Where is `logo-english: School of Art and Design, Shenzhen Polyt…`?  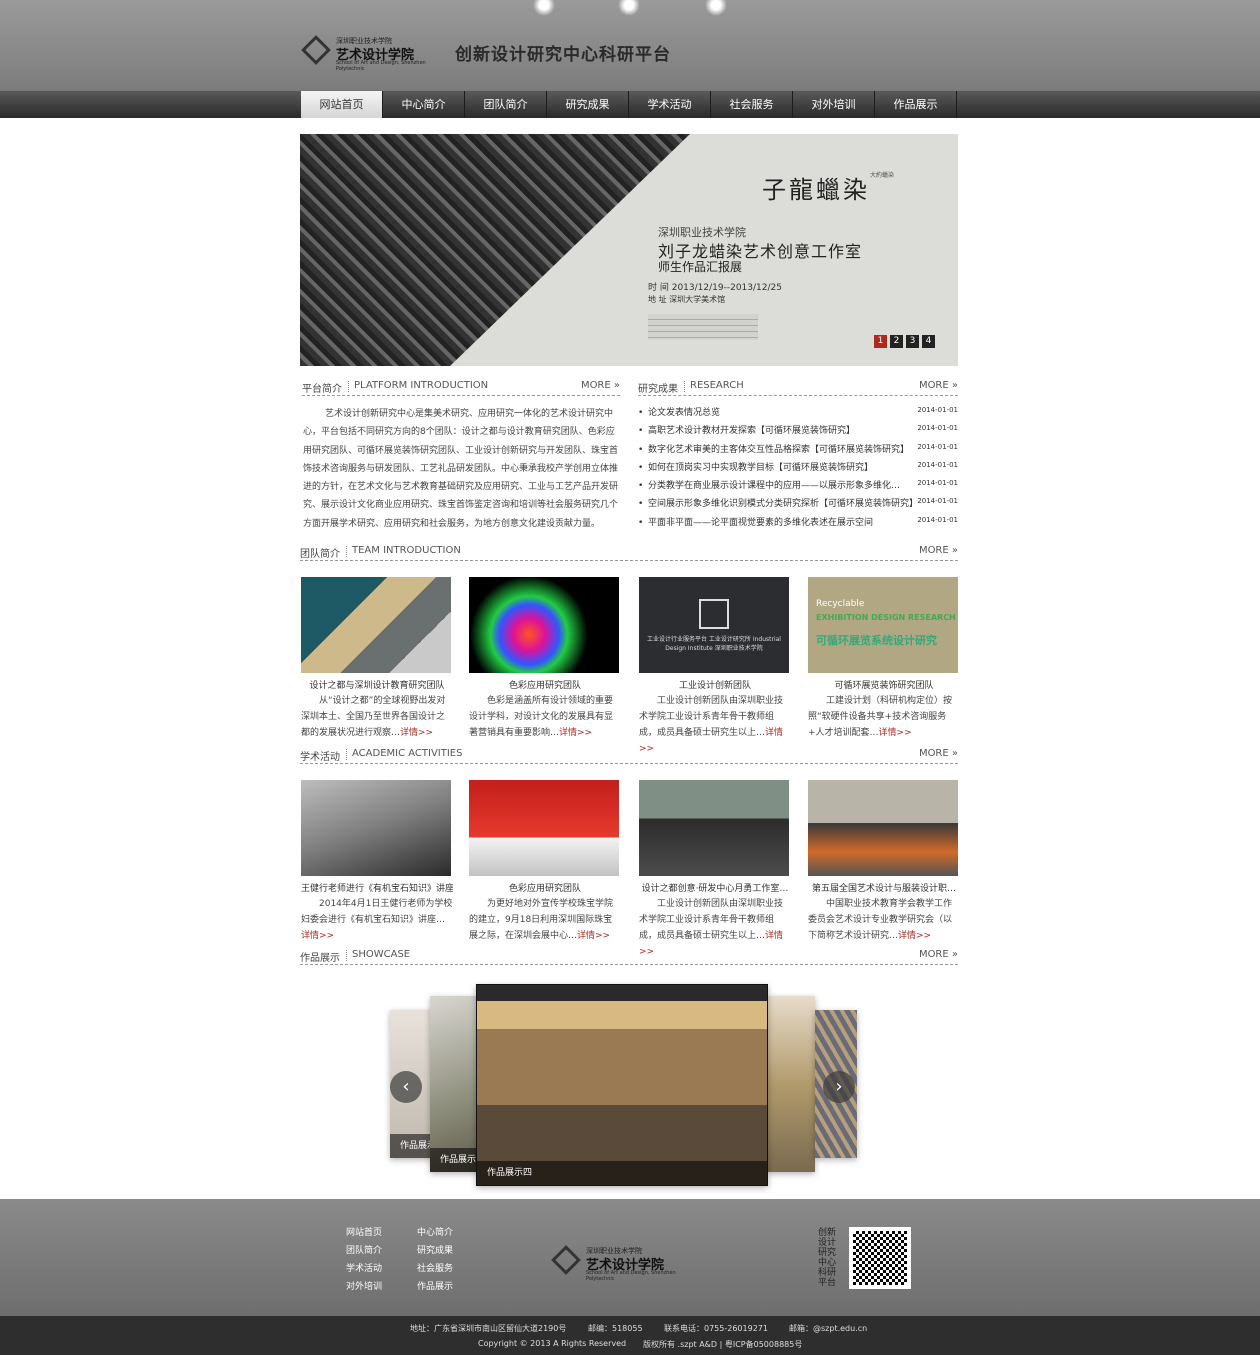 logo-english: School of Art and Design, Shenzhen Polyt… is located at coordinates (381, 66).